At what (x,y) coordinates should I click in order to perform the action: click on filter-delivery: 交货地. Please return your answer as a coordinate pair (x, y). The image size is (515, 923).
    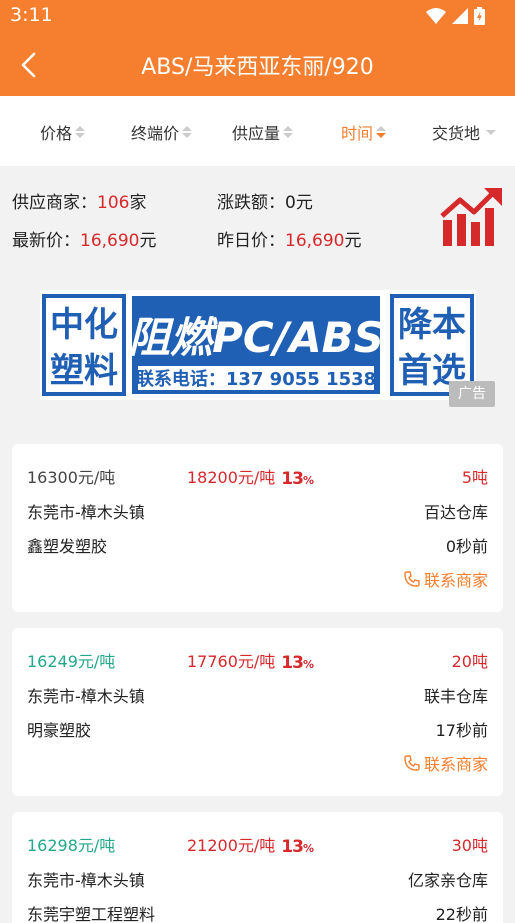
    Looking at the image, I should click on (464, 132).